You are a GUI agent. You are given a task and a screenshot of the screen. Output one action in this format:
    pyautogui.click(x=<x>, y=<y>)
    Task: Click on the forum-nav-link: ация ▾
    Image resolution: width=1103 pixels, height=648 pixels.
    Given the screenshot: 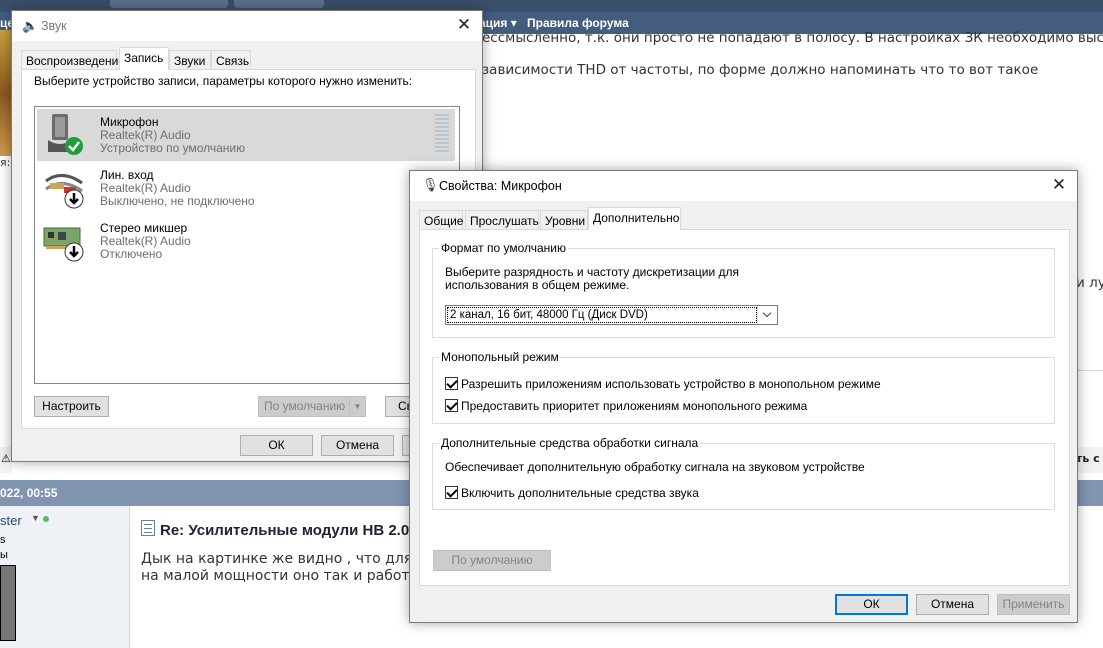 What is the action you would take?
    pyautogui.click(x=498, y=23)
    